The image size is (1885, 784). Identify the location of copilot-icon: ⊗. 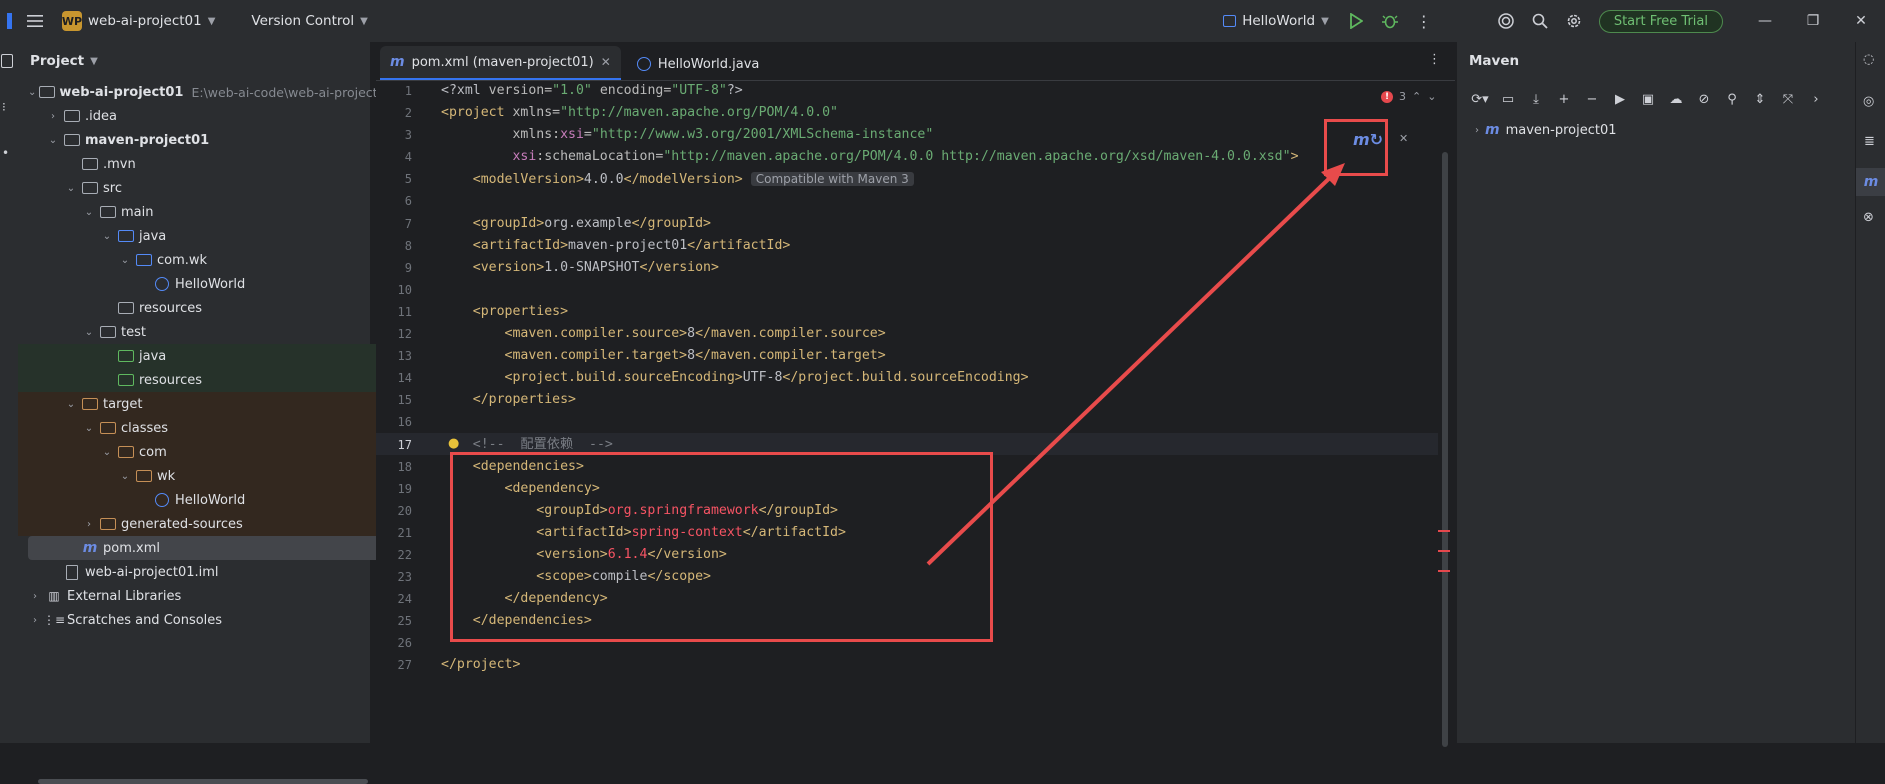
(1868, 217).